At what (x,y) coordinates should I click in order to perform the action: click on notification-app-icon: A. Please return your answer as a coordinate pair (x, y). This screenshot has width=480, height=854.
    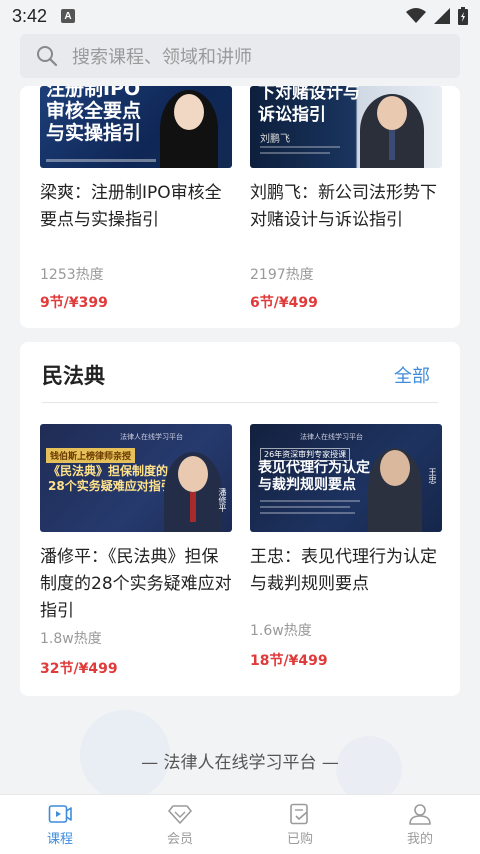
    Looking at the image, I should click on (68, 16).